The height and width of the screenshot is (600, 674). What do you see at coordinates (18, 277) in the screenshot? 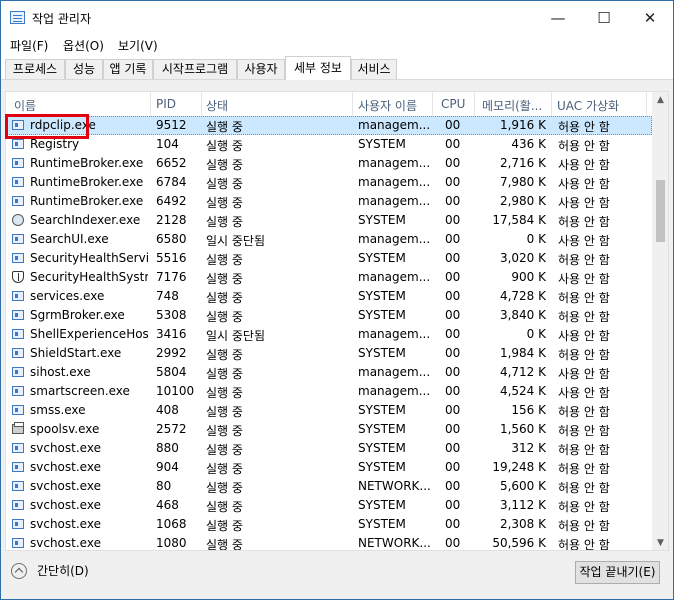
I see `shield-icon` at bounding box center [18, 277].